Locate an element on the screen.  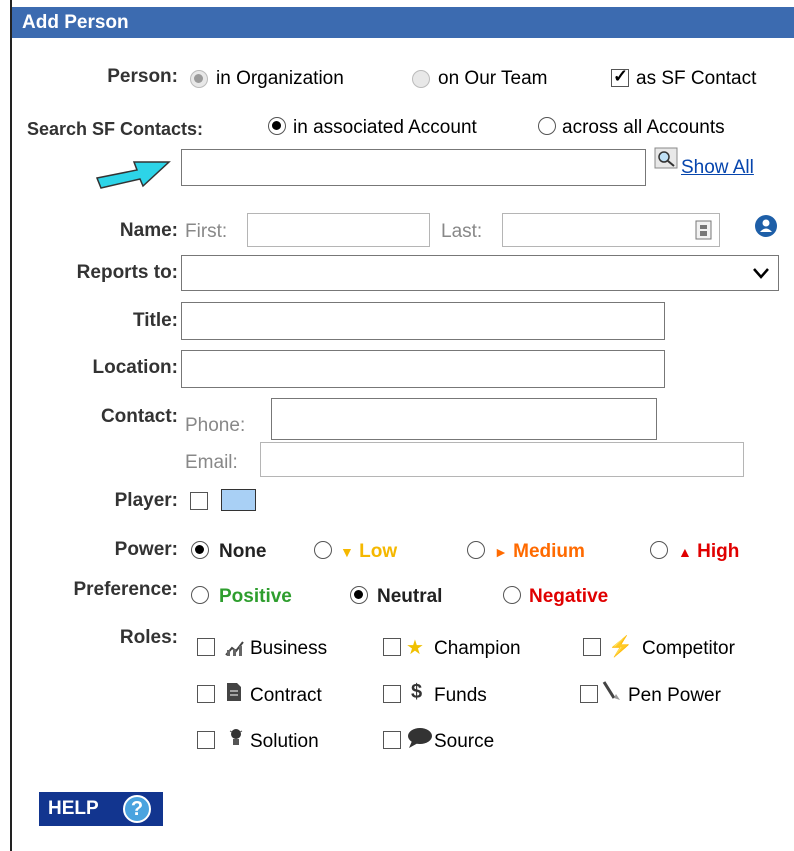
power-label: Power: is located at coordinates (146, 549).